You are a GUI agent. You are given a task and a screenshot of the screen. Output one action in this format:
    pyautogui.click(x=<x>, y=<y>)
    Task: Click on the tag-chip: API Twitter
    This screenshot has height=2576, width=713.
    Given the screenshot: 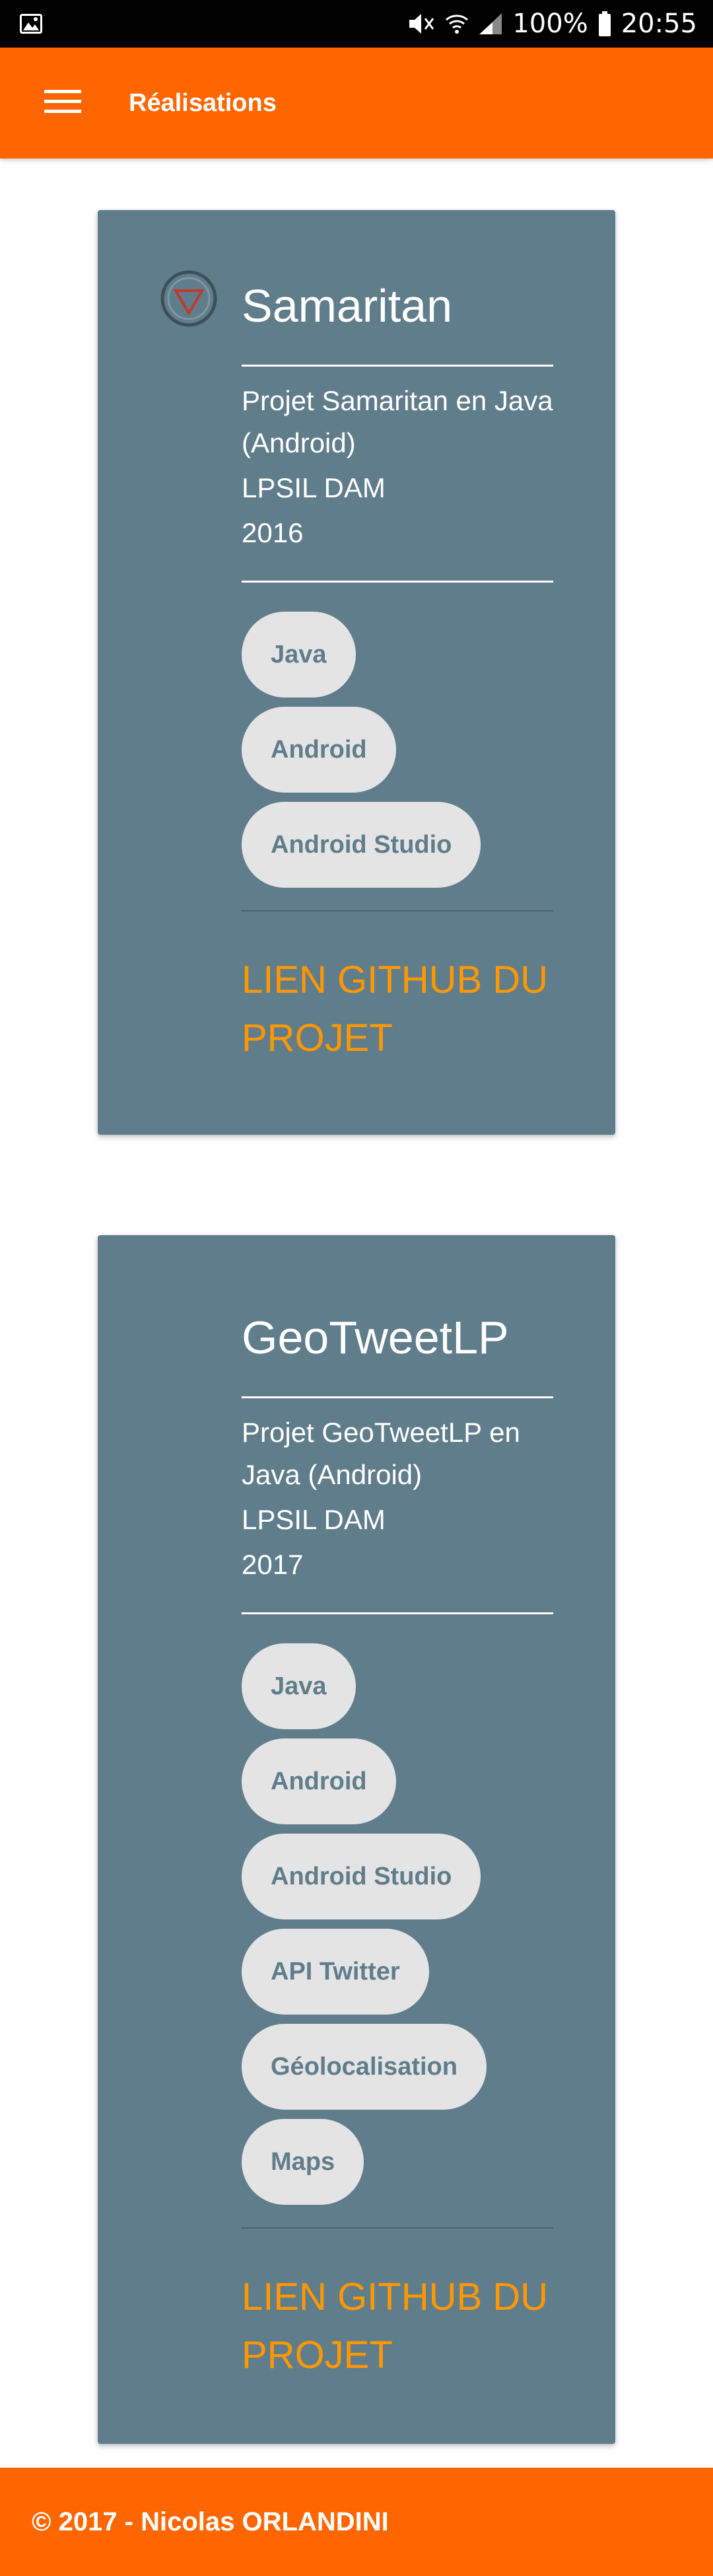 What is the action you would take?
    pyautogui.click(x=335, y=1972)
    